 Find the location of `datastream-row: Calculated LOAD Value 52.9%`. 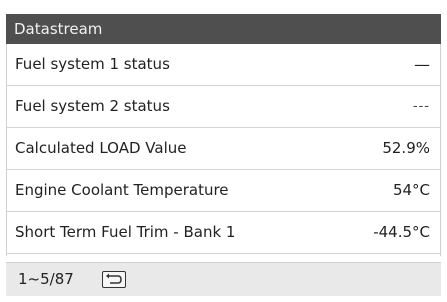

datastream-row: Calculated LOAD Value 52.9% is located at coordinates (223, 149).